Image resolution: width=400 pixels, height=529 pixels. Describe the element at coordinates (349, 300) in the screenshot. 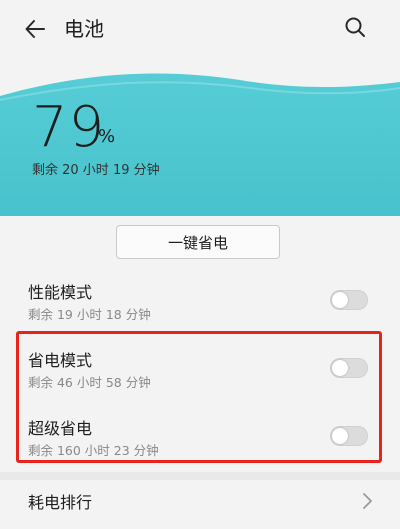

I see `performance-mode-toggle` at that location.